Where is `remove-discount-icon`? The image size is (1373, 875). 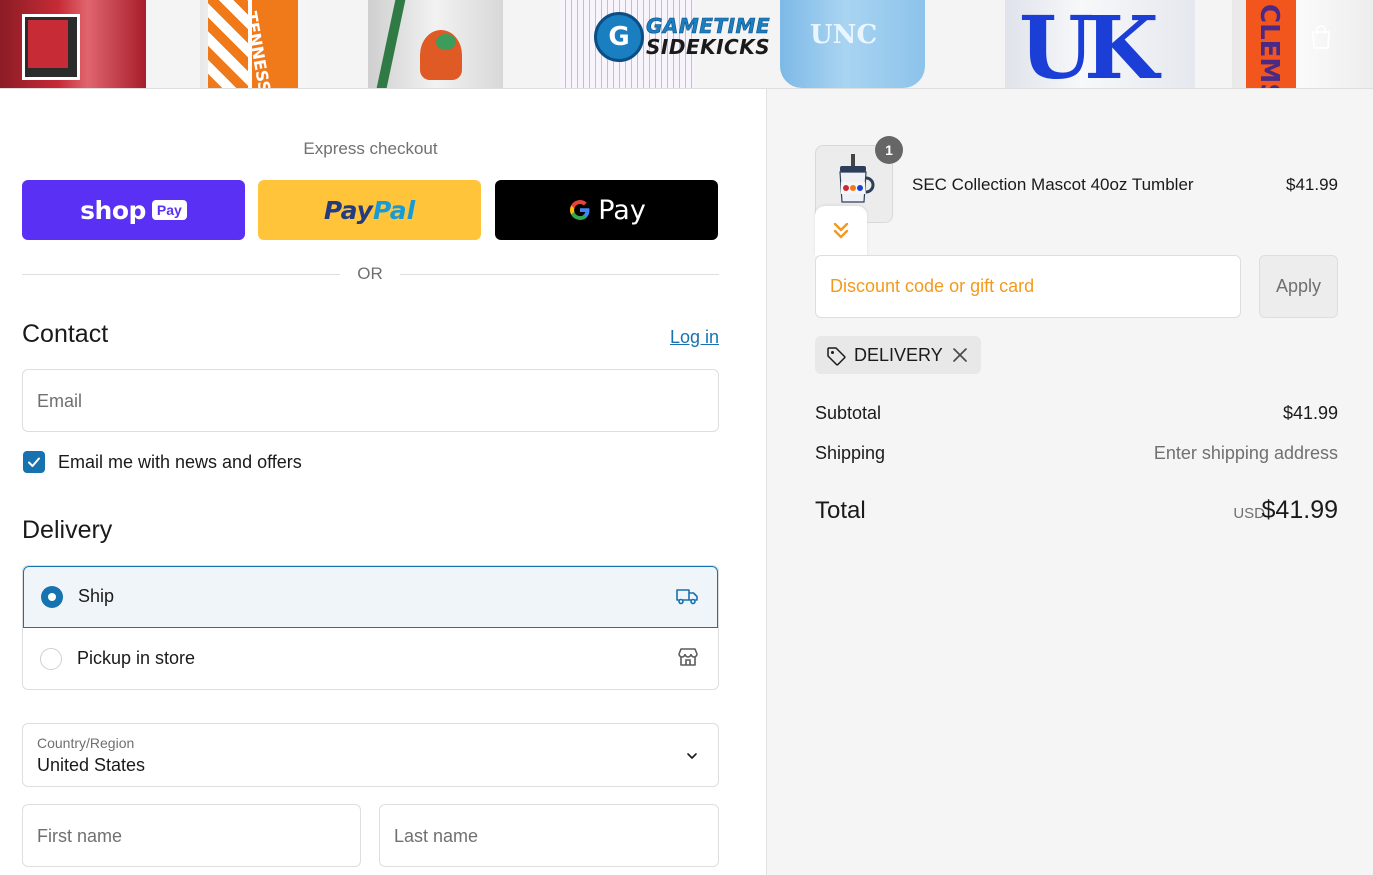 remove-discount-icon is located at coordinates (960, 355).